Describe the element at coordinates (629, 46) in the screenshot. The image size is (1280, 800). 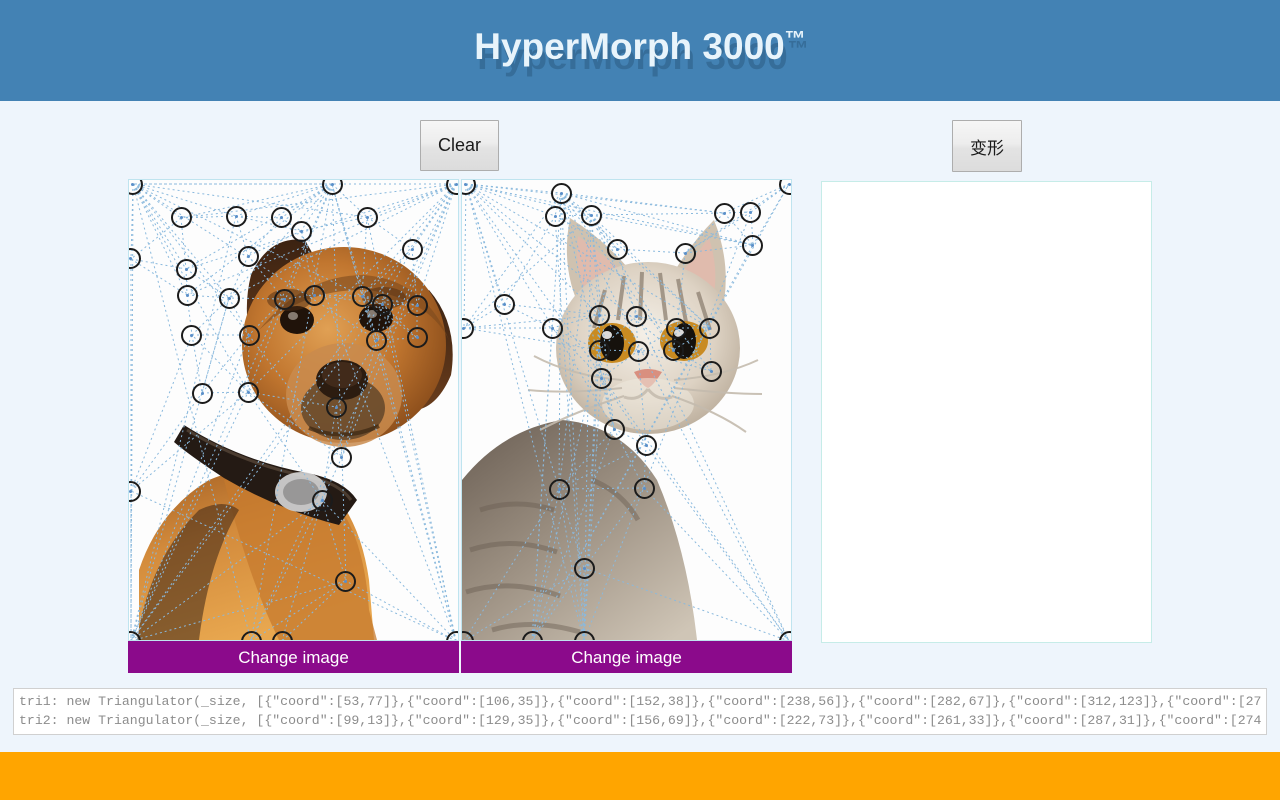
I see `page-title-text: HyperMorph 3000` at that location.